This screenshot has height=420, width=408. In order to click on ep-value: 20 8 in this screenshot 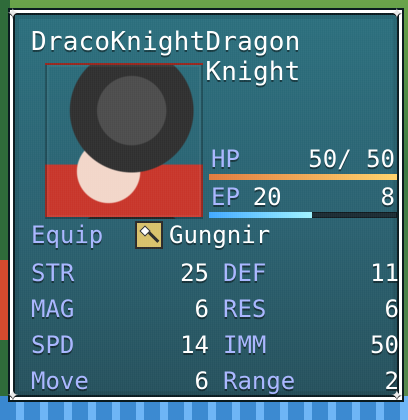, I will do `click(324, 197)`.